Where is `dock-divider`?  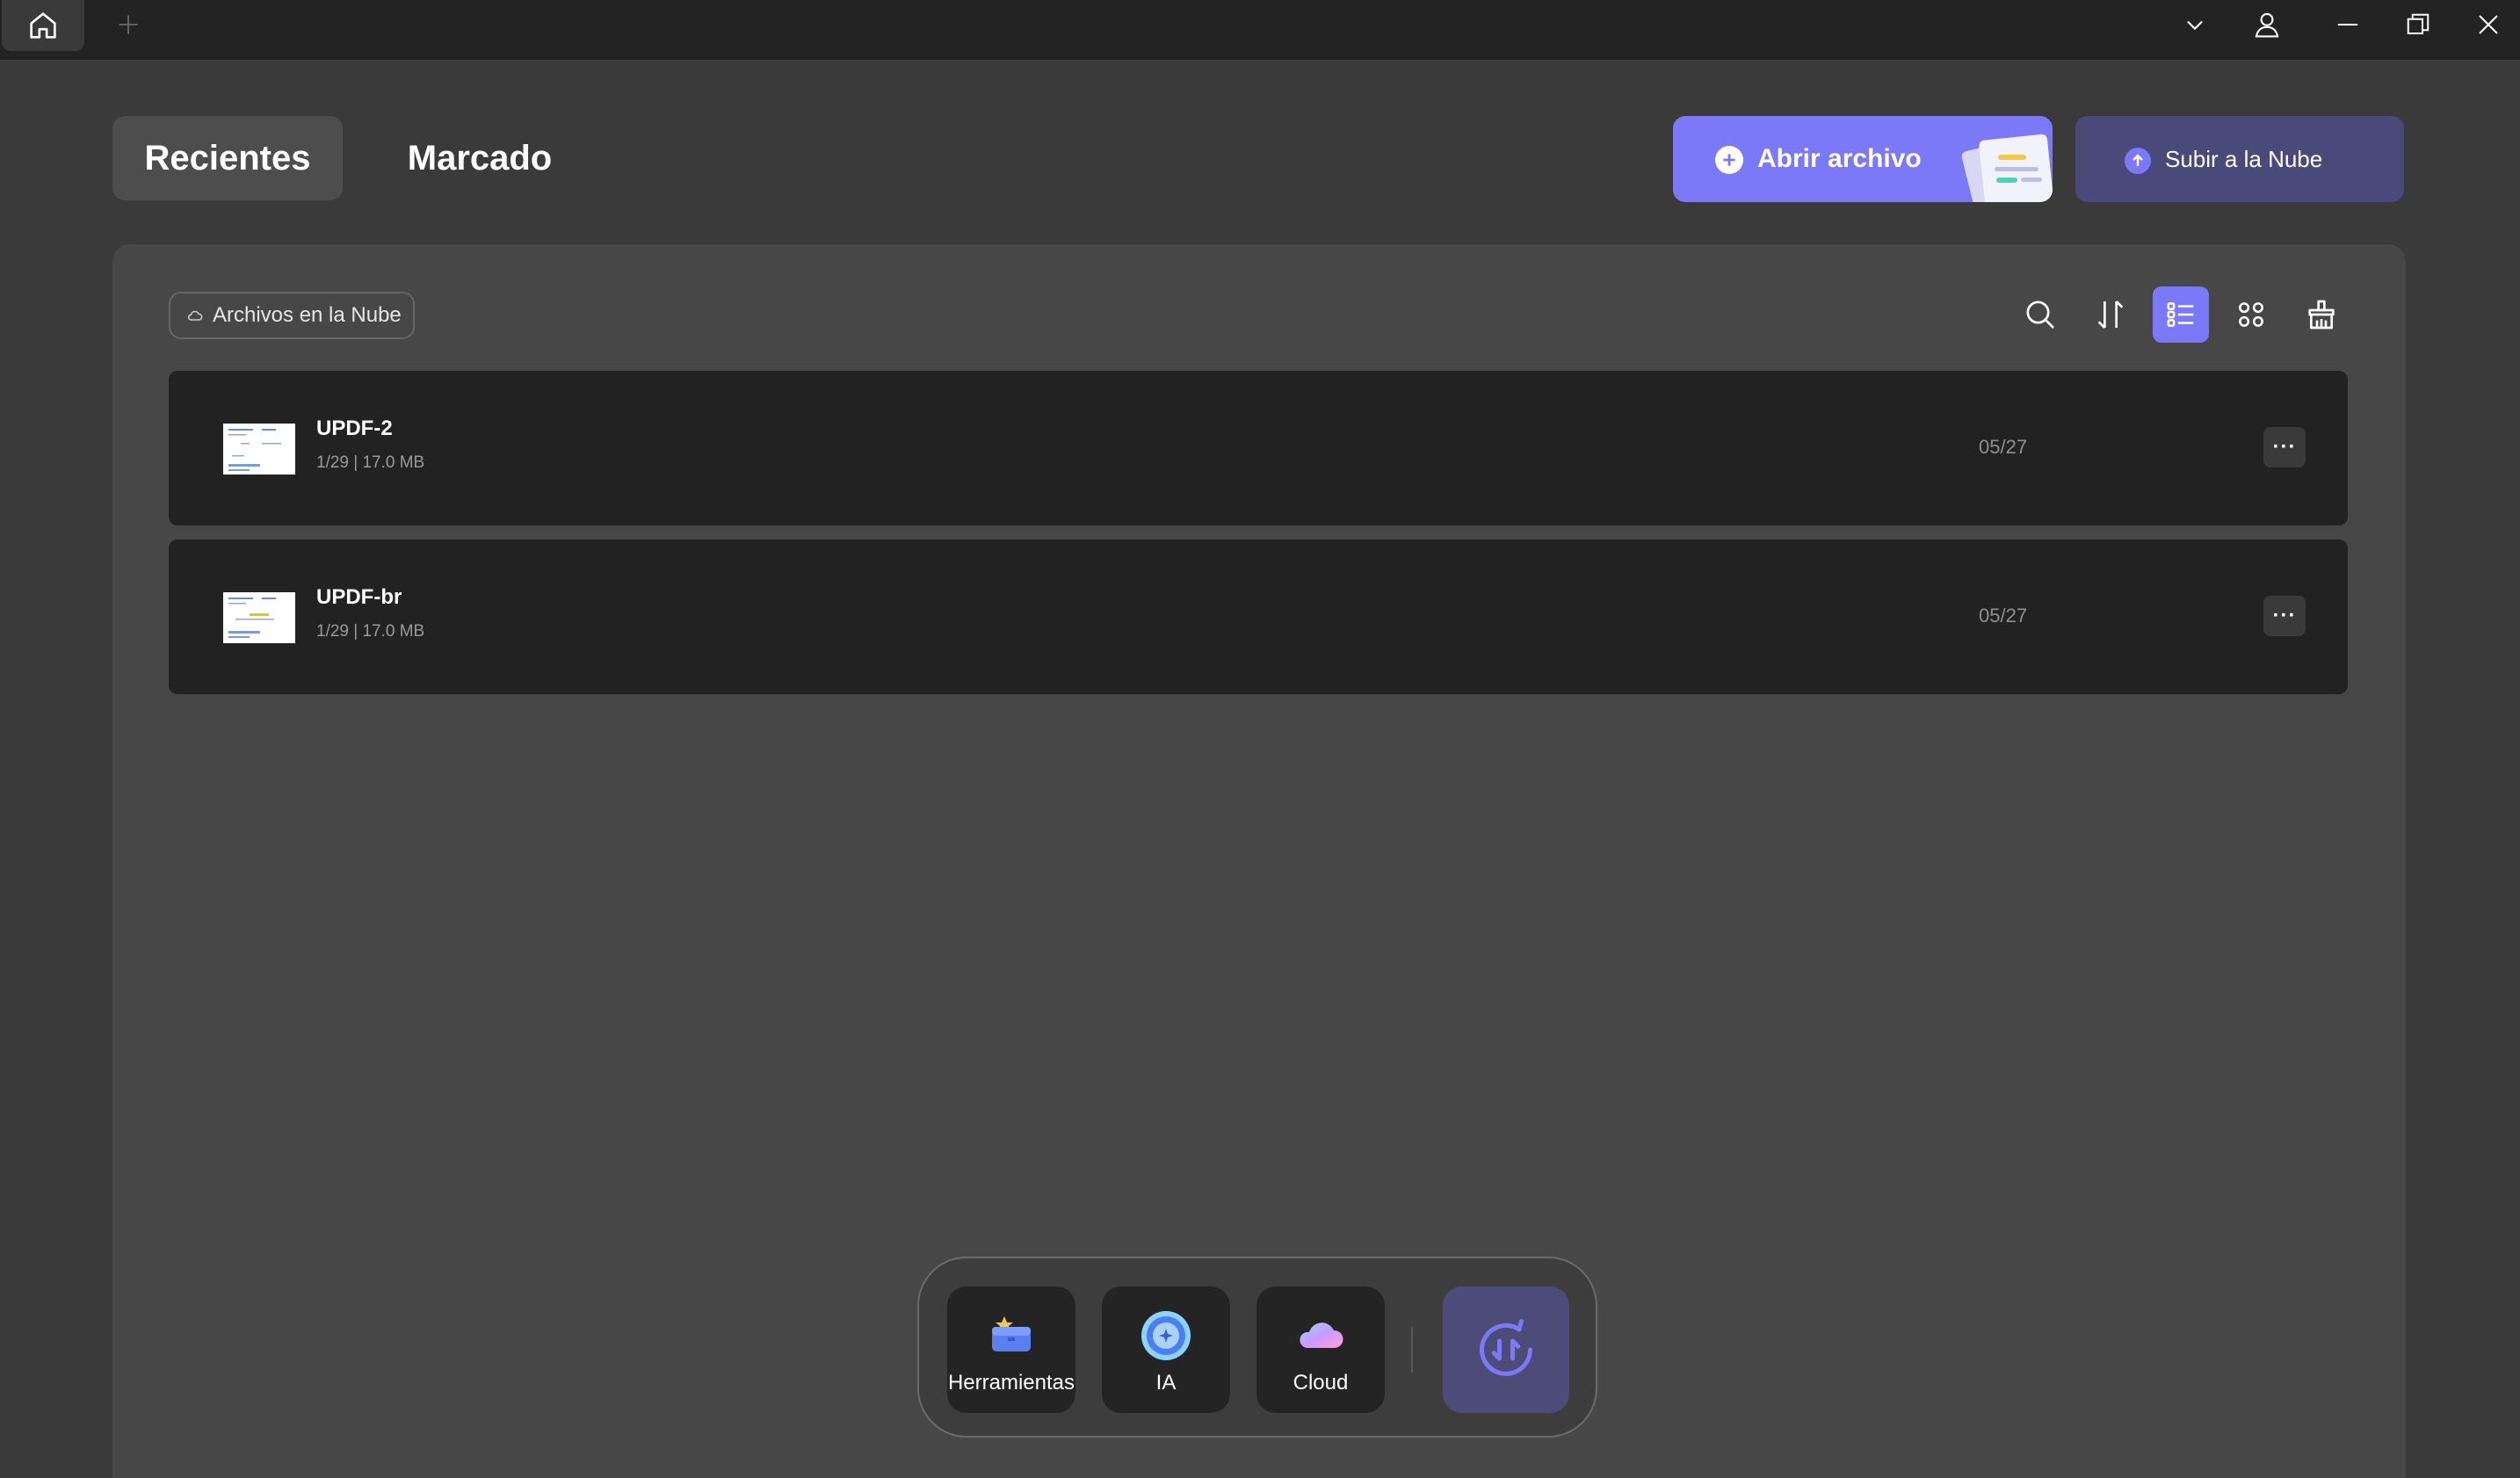
dock-divider is located at coordinates (1412, 1350).